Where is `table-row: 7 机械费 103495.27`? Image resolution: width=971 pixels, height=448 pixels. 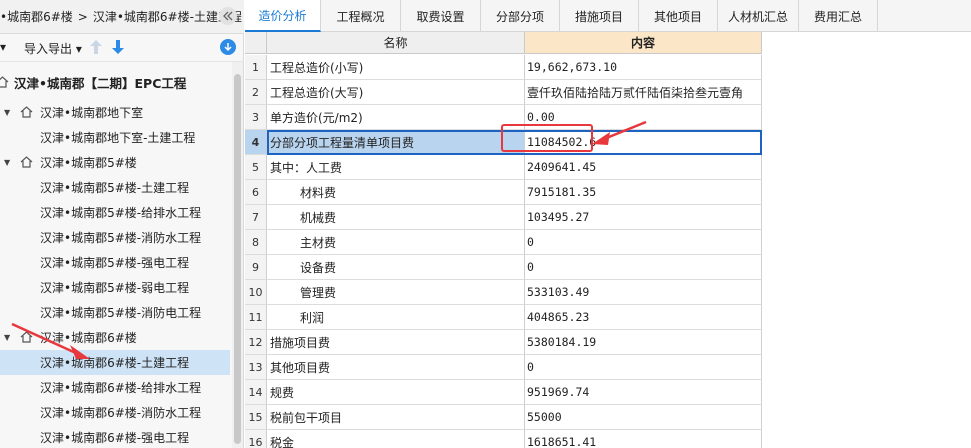
table-row: 7 机械费 103495.27 is located at coordinates (503, 217).